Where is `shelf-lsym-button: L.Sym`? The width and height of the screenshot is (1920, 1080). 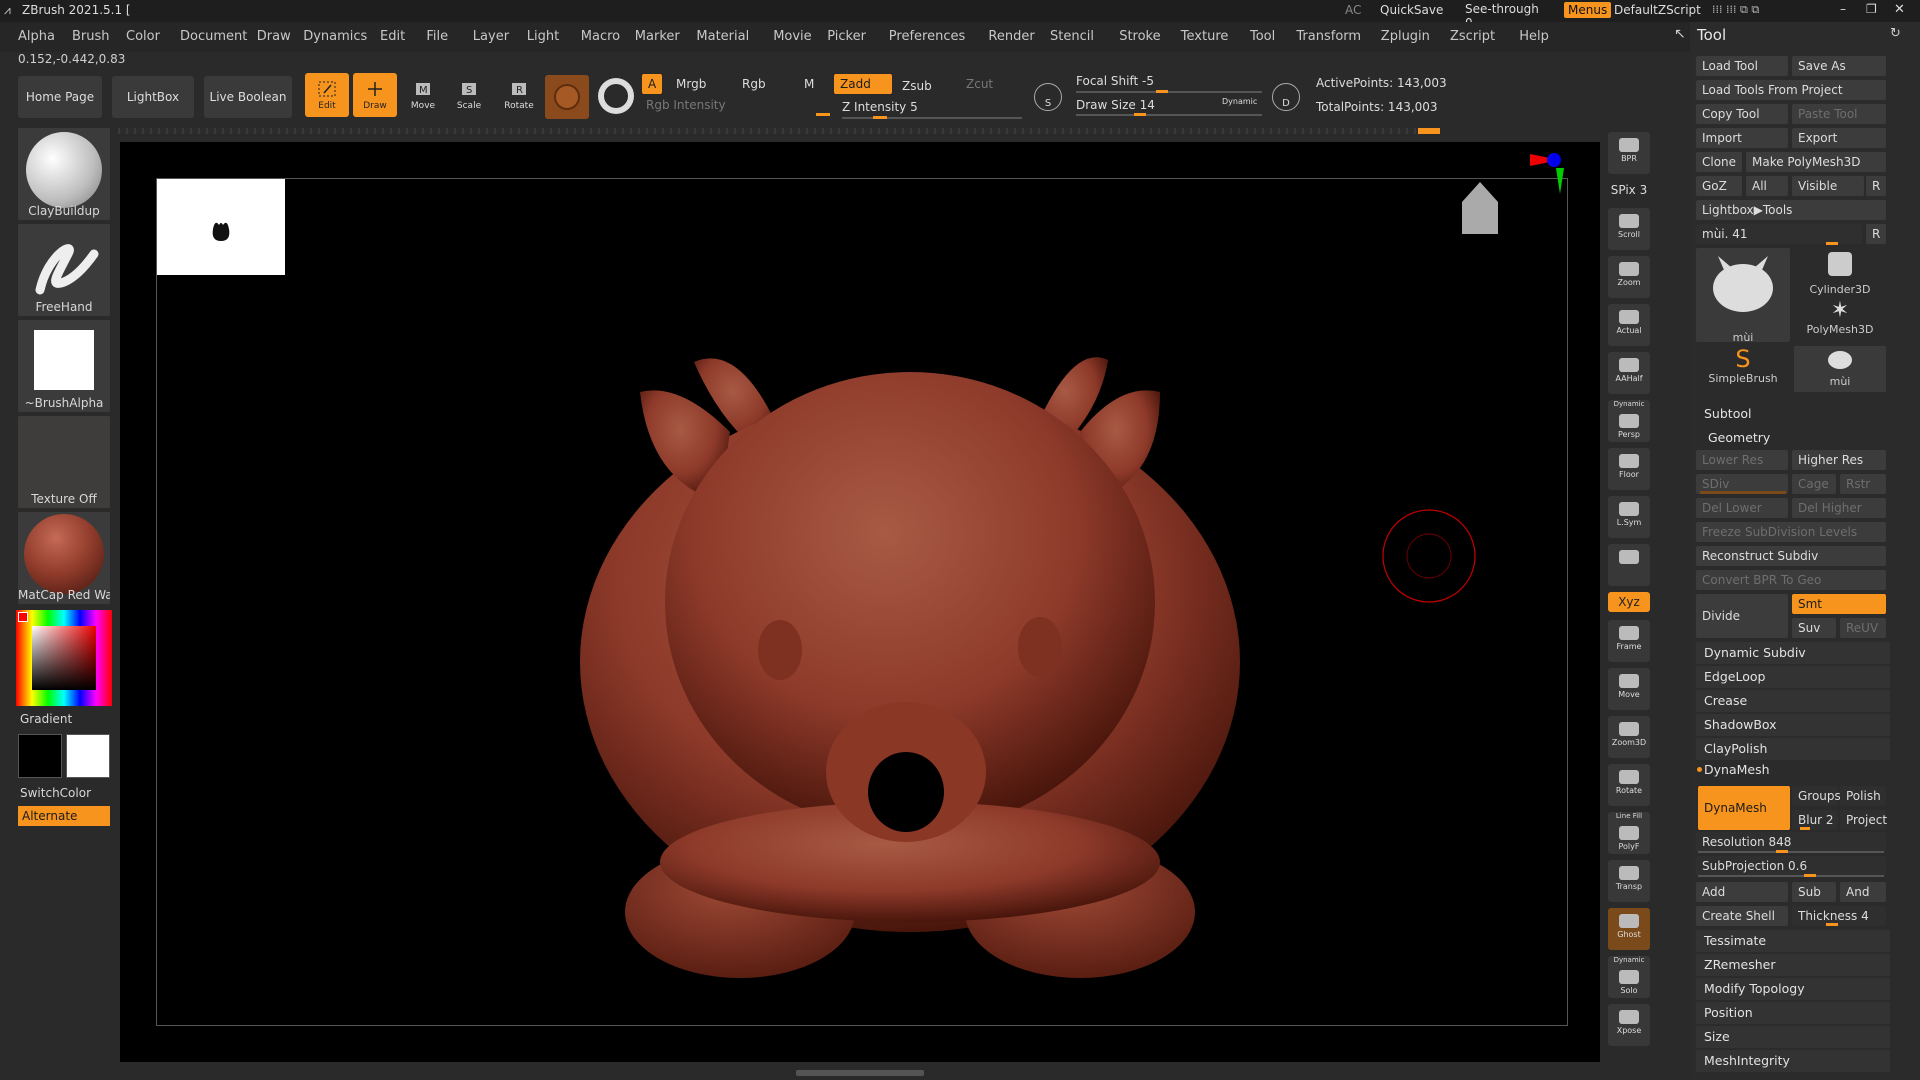 shelf-lsym-button: L.Sym is located at coordinates (1629, 517).